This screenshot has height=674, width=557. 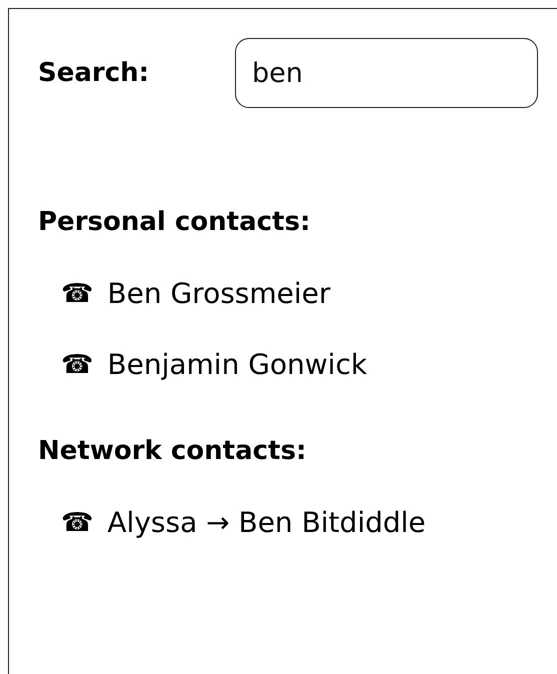 I want to click on contact-name: Benjamin Gonwick, so click(x=237, y=365).